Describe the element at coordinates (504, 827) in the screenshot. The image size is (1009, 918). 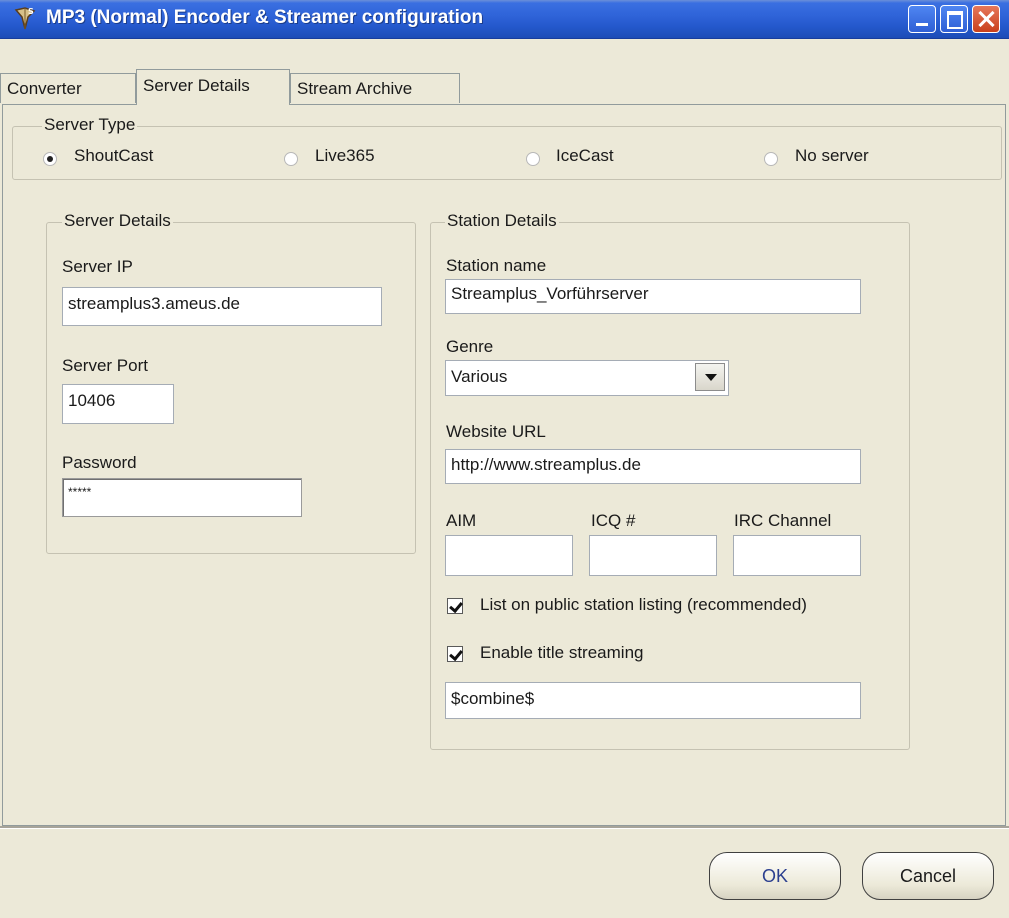
I see `bottom-divider` at that location.